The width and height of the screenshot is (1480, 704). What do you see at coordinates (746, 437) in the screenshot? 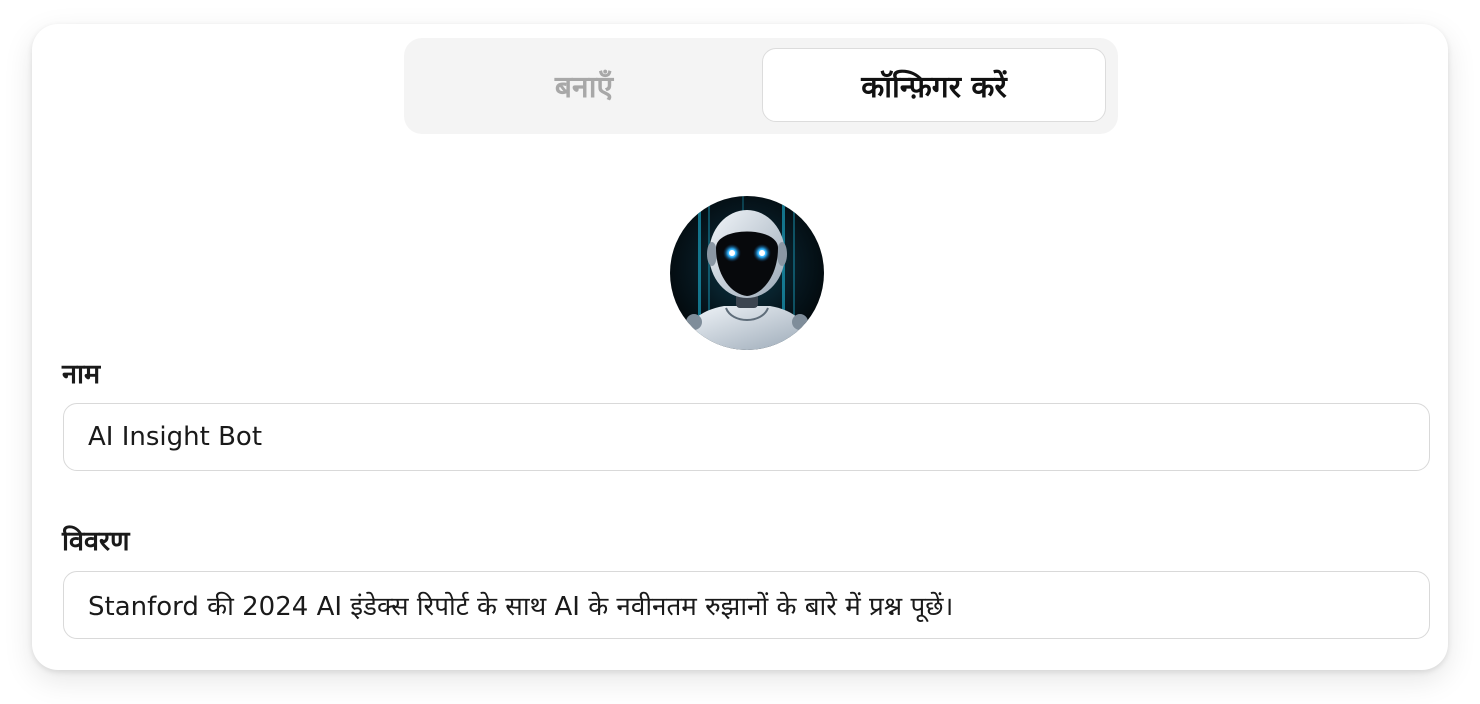
I see `name-input: AI Insight Bot` at bounding box center [746, 437].